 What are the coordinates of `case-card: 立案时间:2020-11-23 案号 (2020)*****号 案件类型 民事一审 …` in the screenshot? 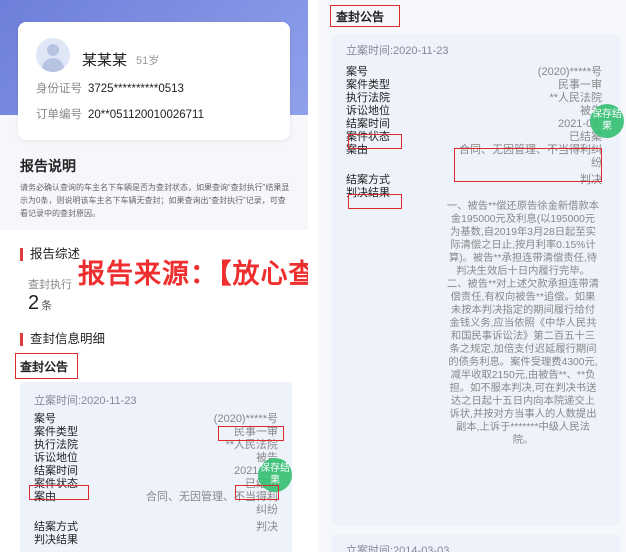 It's located at (156, 467).